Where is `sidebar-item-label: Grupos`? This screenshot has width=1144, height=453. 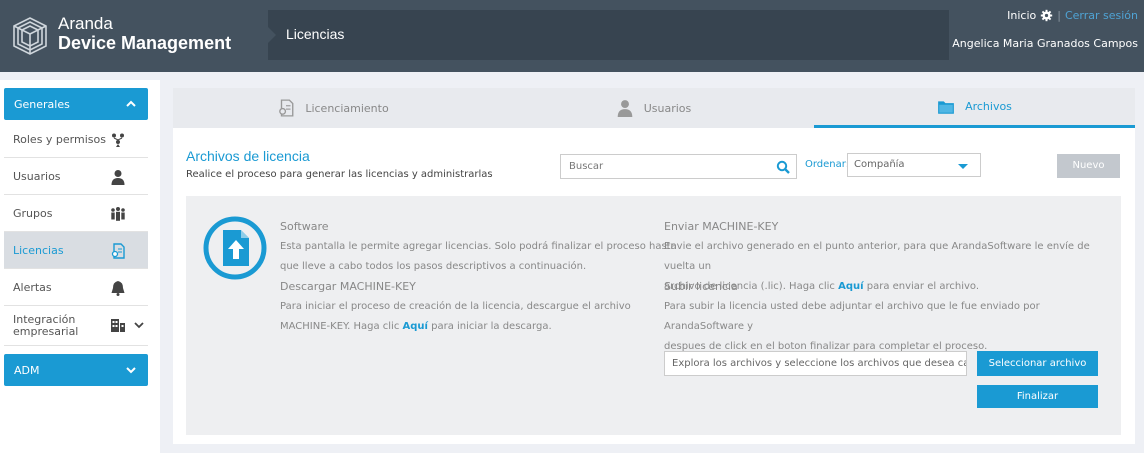
sidebar-item-label: Grupos is located at coordinates (33, 213).